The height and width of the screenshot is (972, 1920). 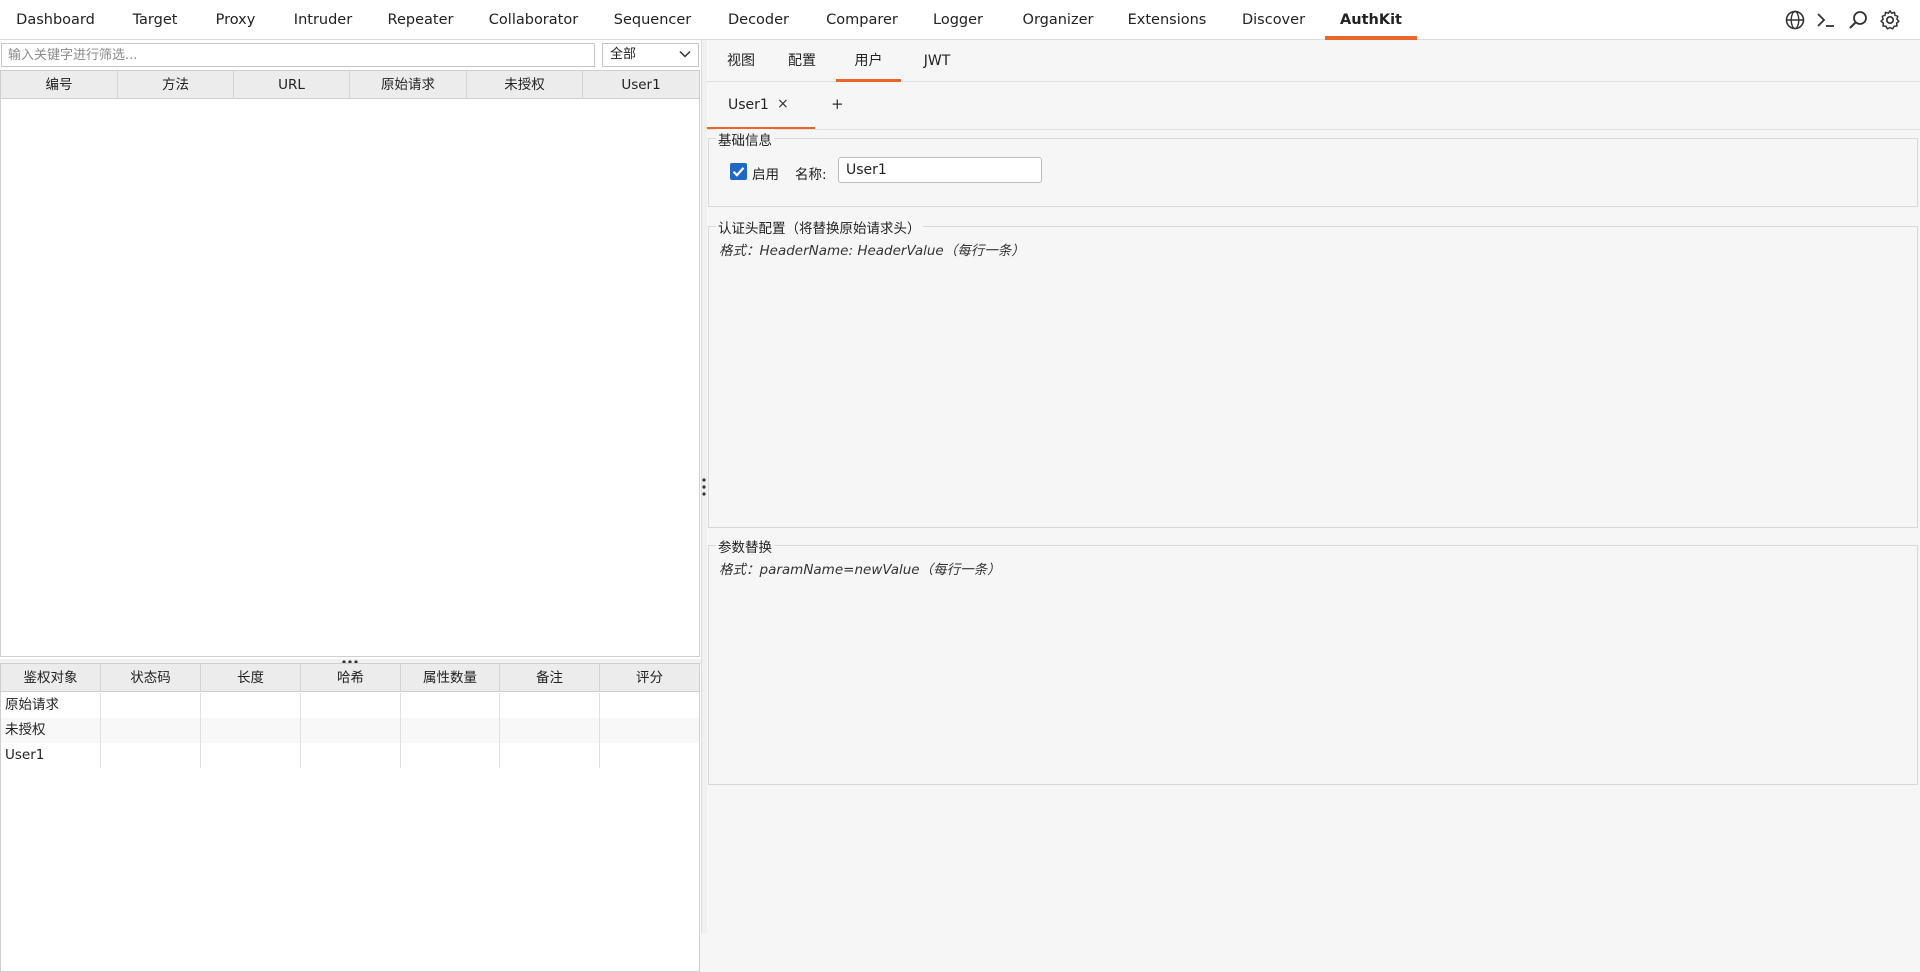 I want to click on basic-info-group: 基础信息 启用 名称: User1, so click(x=1313, y=168).